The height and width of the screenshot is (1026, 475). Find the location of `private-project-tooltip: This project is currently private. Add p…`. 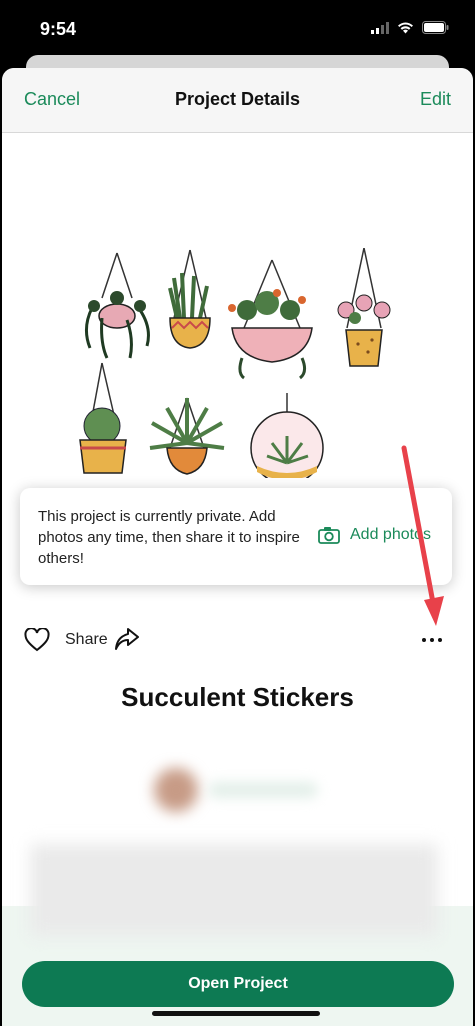

private-project-tooltip: This project is currently private. Add p… is located at coordinates (236, 536).